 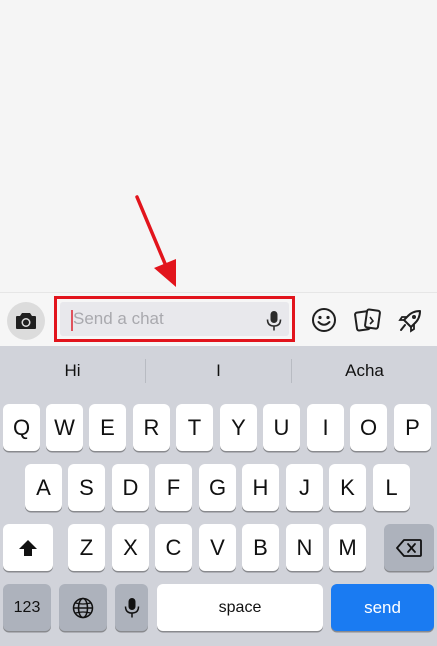 I want to click on globe-icon, so click(x=83, y=607).